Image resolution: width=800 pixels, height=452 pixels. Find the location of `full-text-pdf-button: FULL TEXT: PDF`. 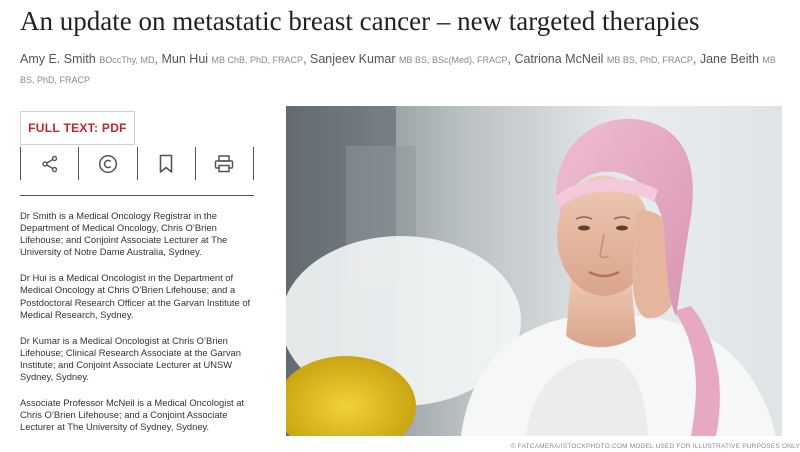

full-text-pdf-button: FULL TEXT: PDF is located at coordinates (77, 128).